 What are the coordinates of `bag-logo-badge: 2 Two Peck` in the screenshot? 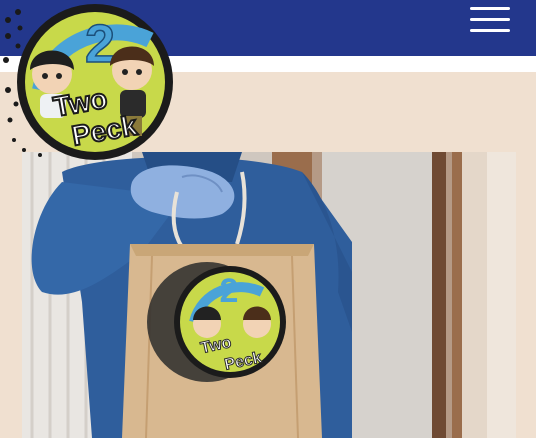 It's located at (216, 322).